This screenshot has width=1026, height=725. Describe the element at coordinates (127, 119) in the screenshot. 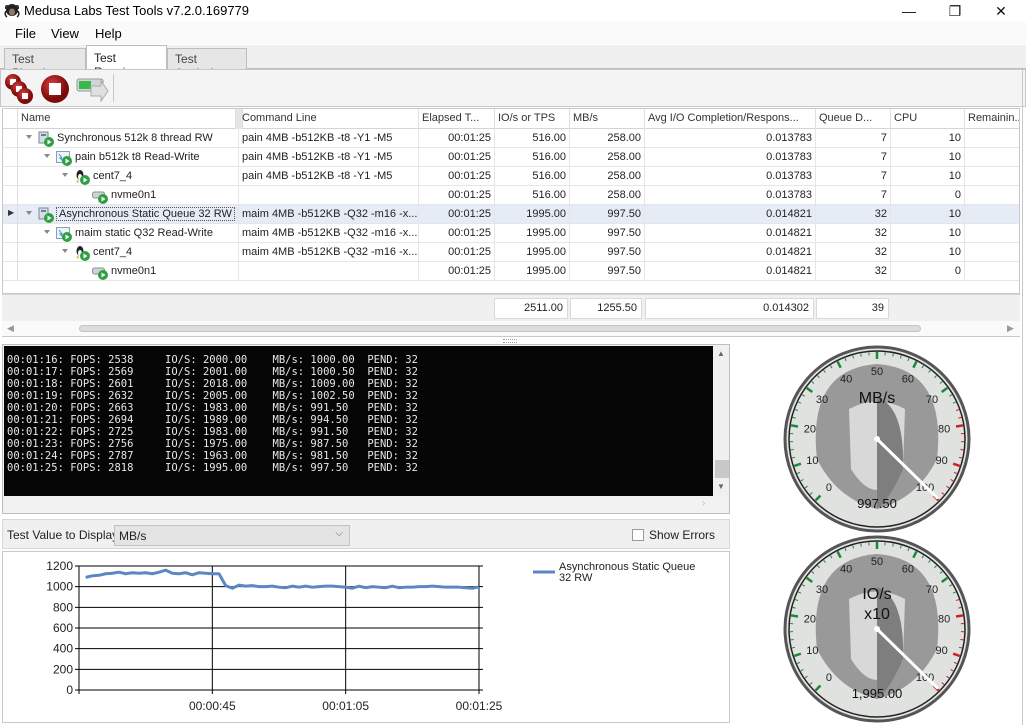

I see `header-name: Name` at that location.